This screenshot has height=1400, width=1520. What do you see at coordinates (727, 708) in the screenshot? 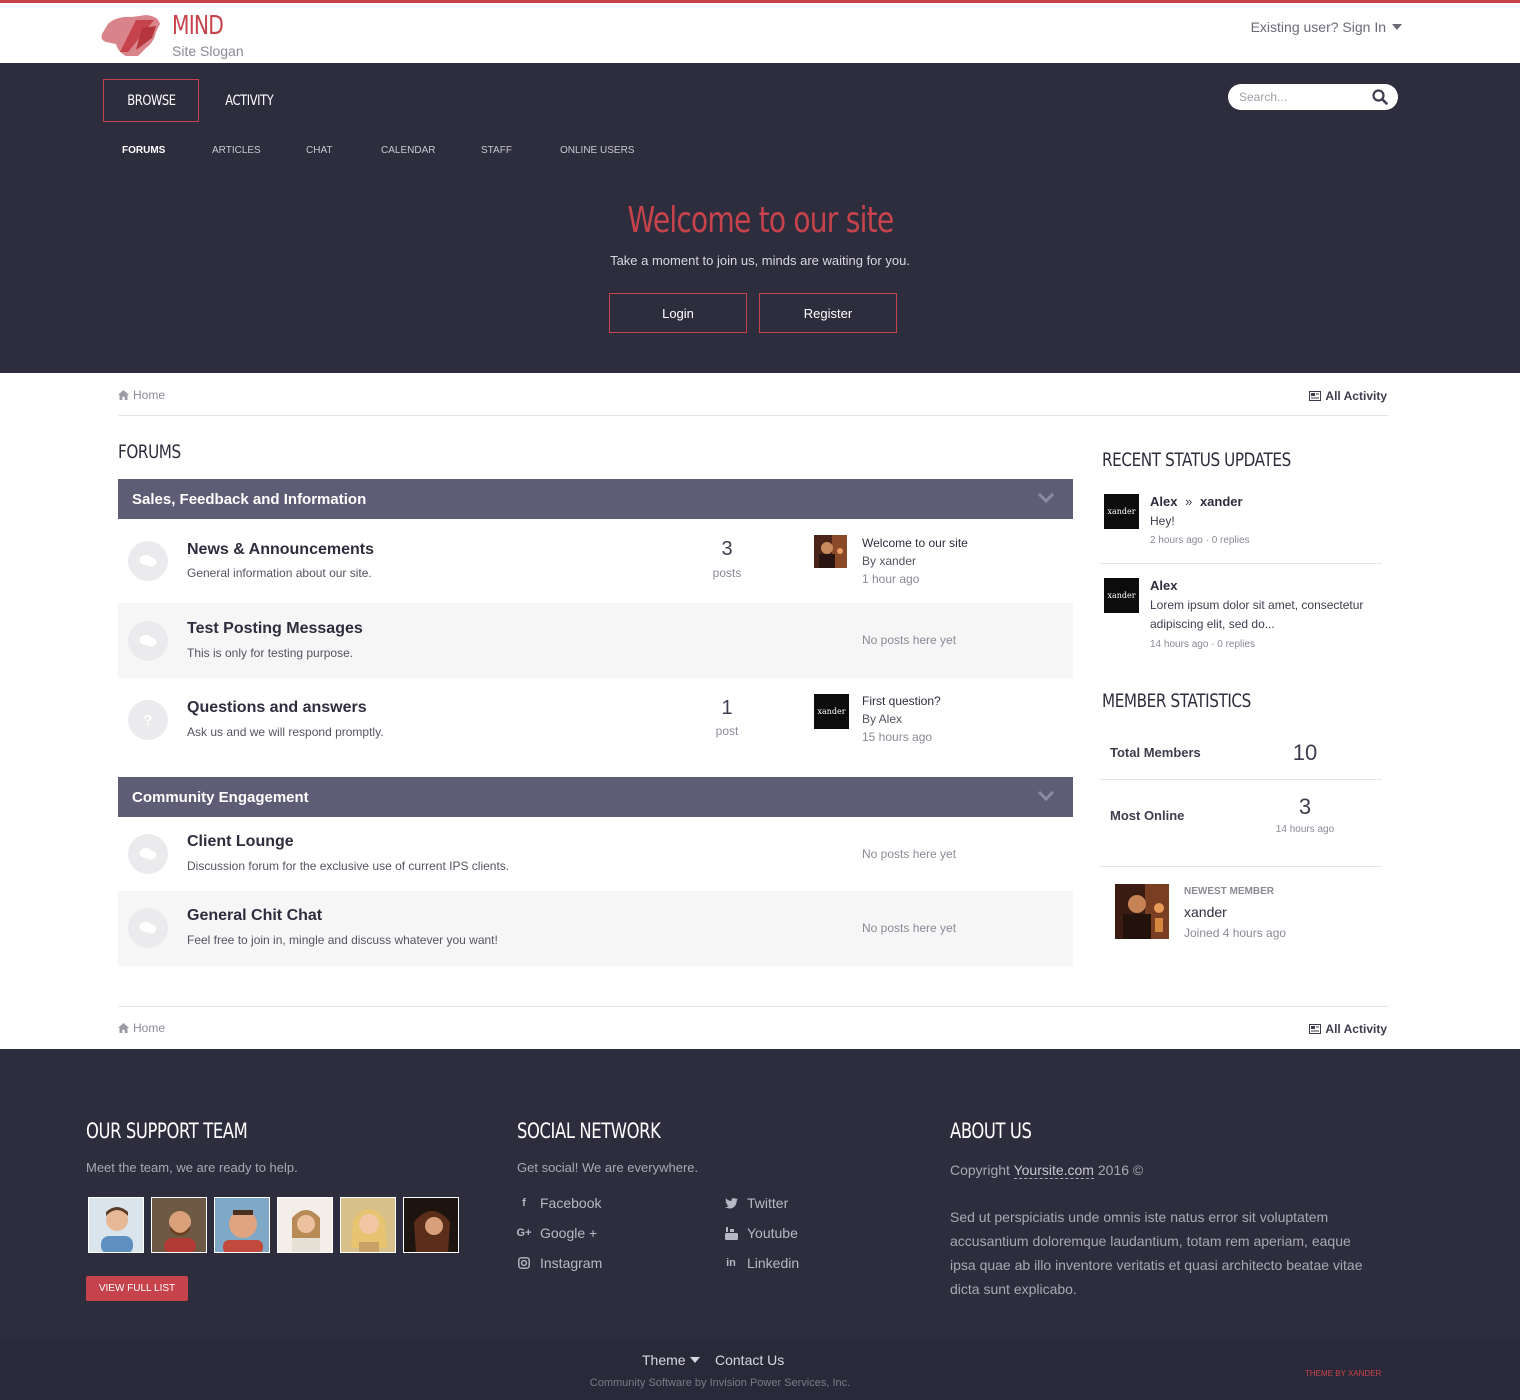
I see `post-count: 1` at bounding box center [727, 708].